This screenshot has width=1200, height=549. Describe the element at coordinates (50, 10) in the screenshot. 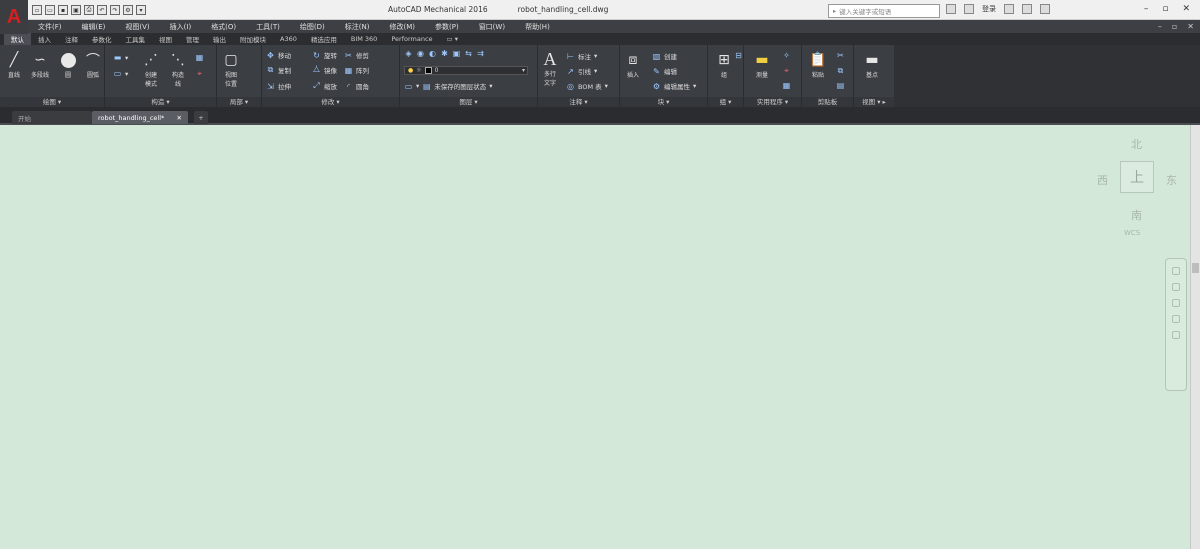

I see `open-icon: ▭` at that location.